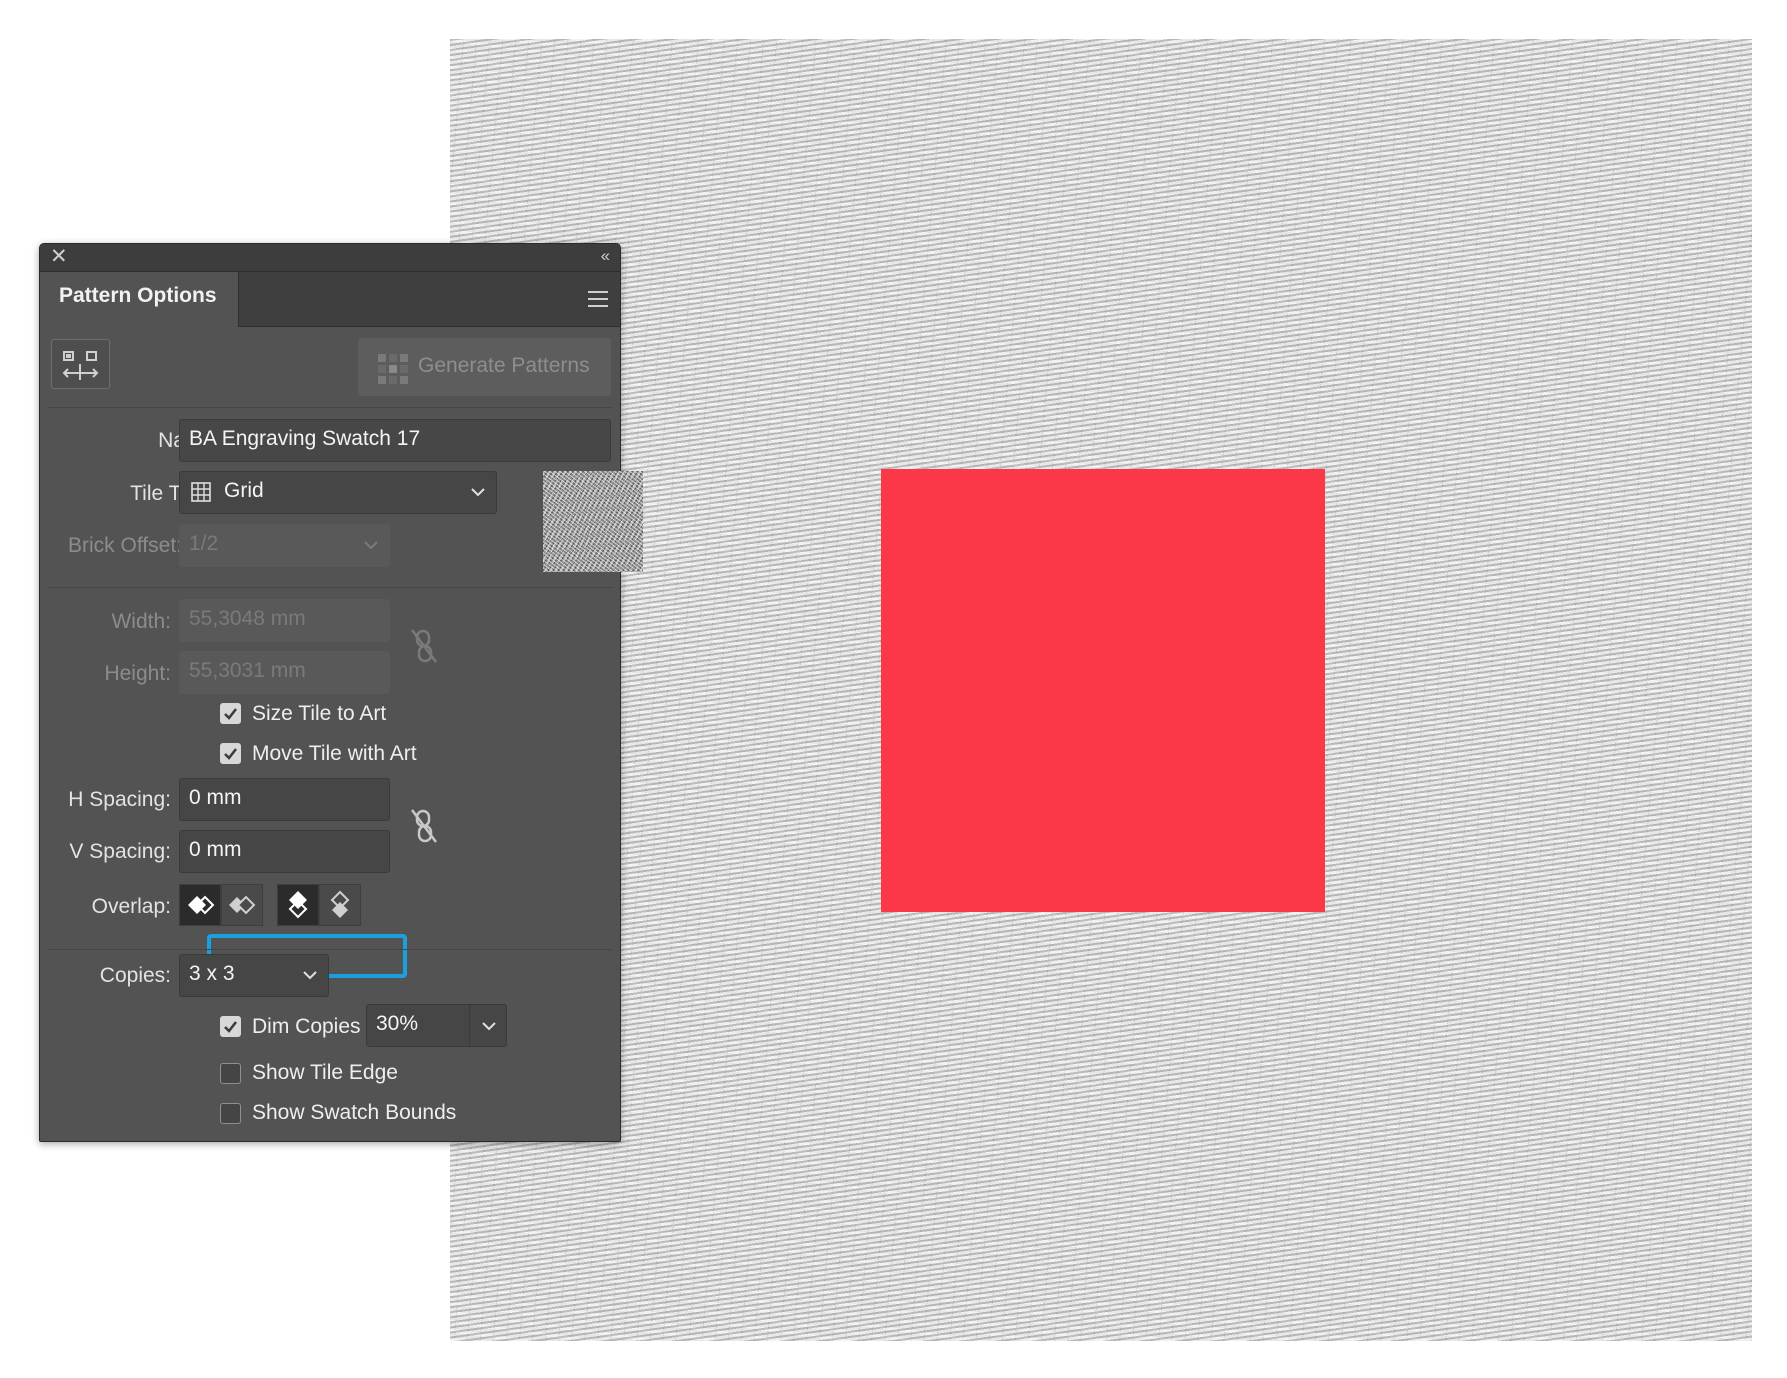  I want to click on tile-type-value: Grid, so click(244, 490).